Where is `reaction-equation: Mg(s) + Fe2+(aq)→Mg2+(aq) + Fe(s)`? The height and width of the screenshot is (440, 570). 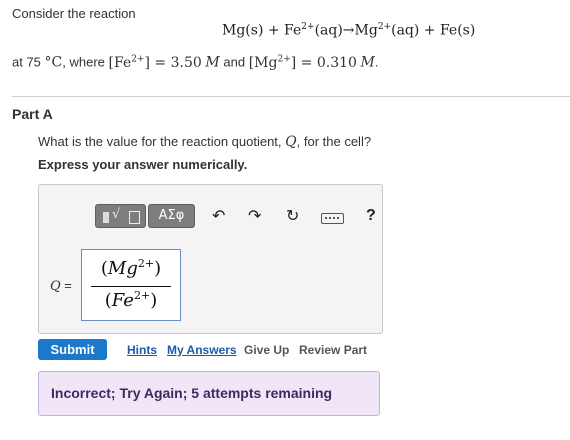 reaction-equation: Mg(s) + Fe2+(aq)→Mg2+(aq) + Fe(s) is located at coordinates (348, 30).